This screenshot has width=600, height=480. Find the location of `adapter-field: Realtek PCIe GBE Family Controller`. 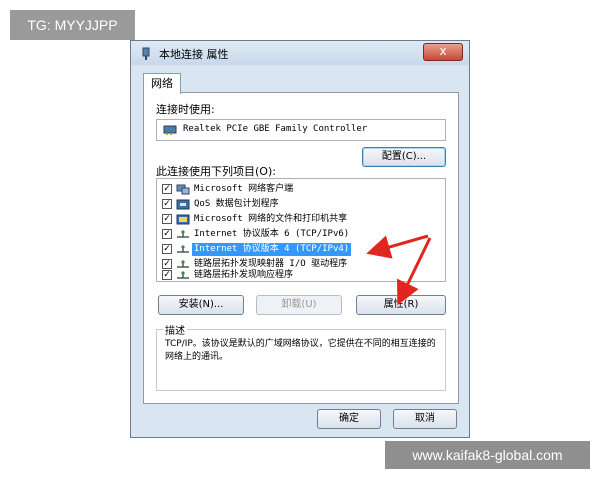

adapter-field: Realtek PCIe GBE Family Controller is located at coordinates (301, 130).